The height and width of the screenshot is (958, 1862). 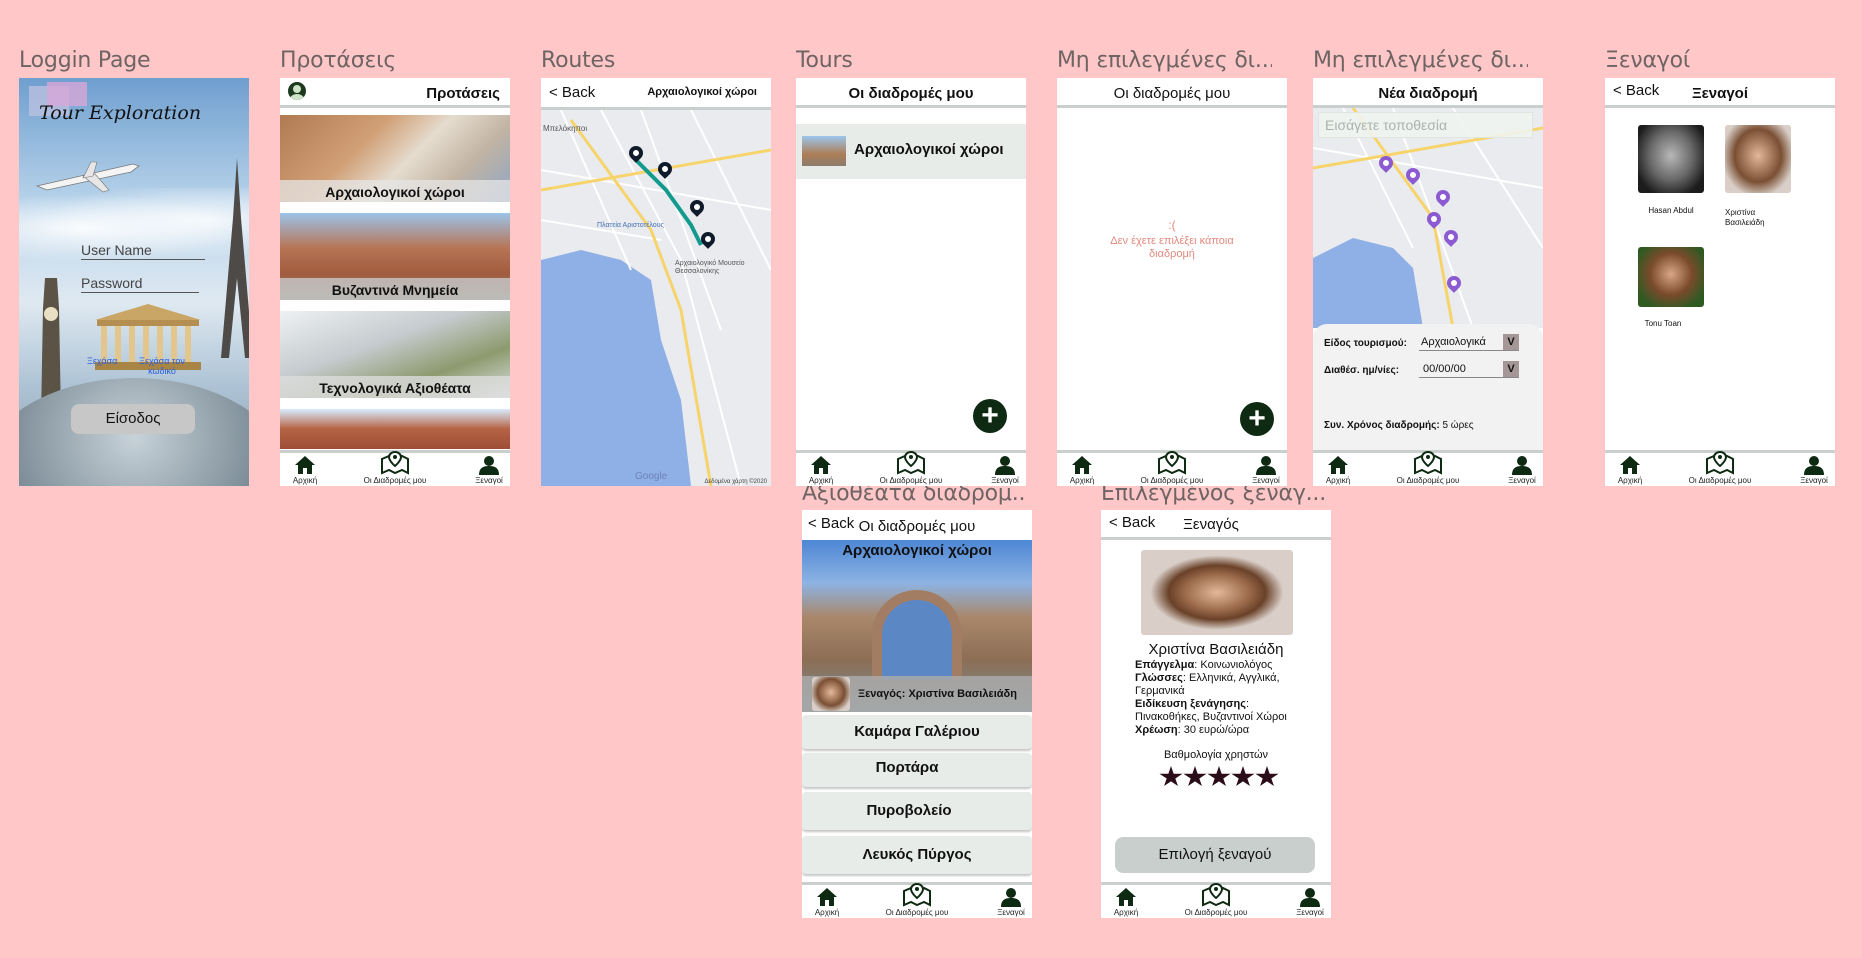 What do you see at coordinates (917, 550) in the screenshot?
I see `banner-title: Αρχαιολογικοί χώροι` at bounding box center [917, 550].